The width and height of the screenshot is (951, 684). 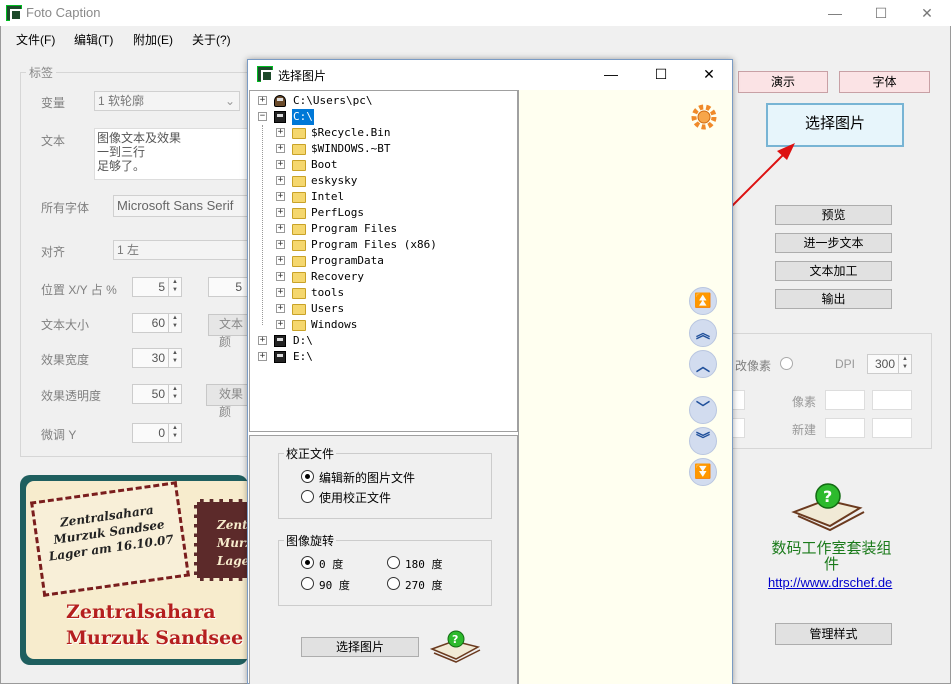 What do you see at coordinates (383, 101) in the screenshot?
I see `tree-user-item: + C:\Users\pc\` at bounding box center [383, 101].